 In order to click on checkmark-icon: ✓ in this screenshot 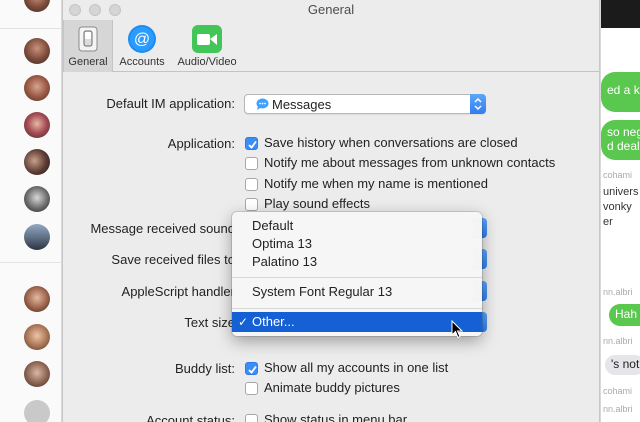, I will do `click(243, 322)`.